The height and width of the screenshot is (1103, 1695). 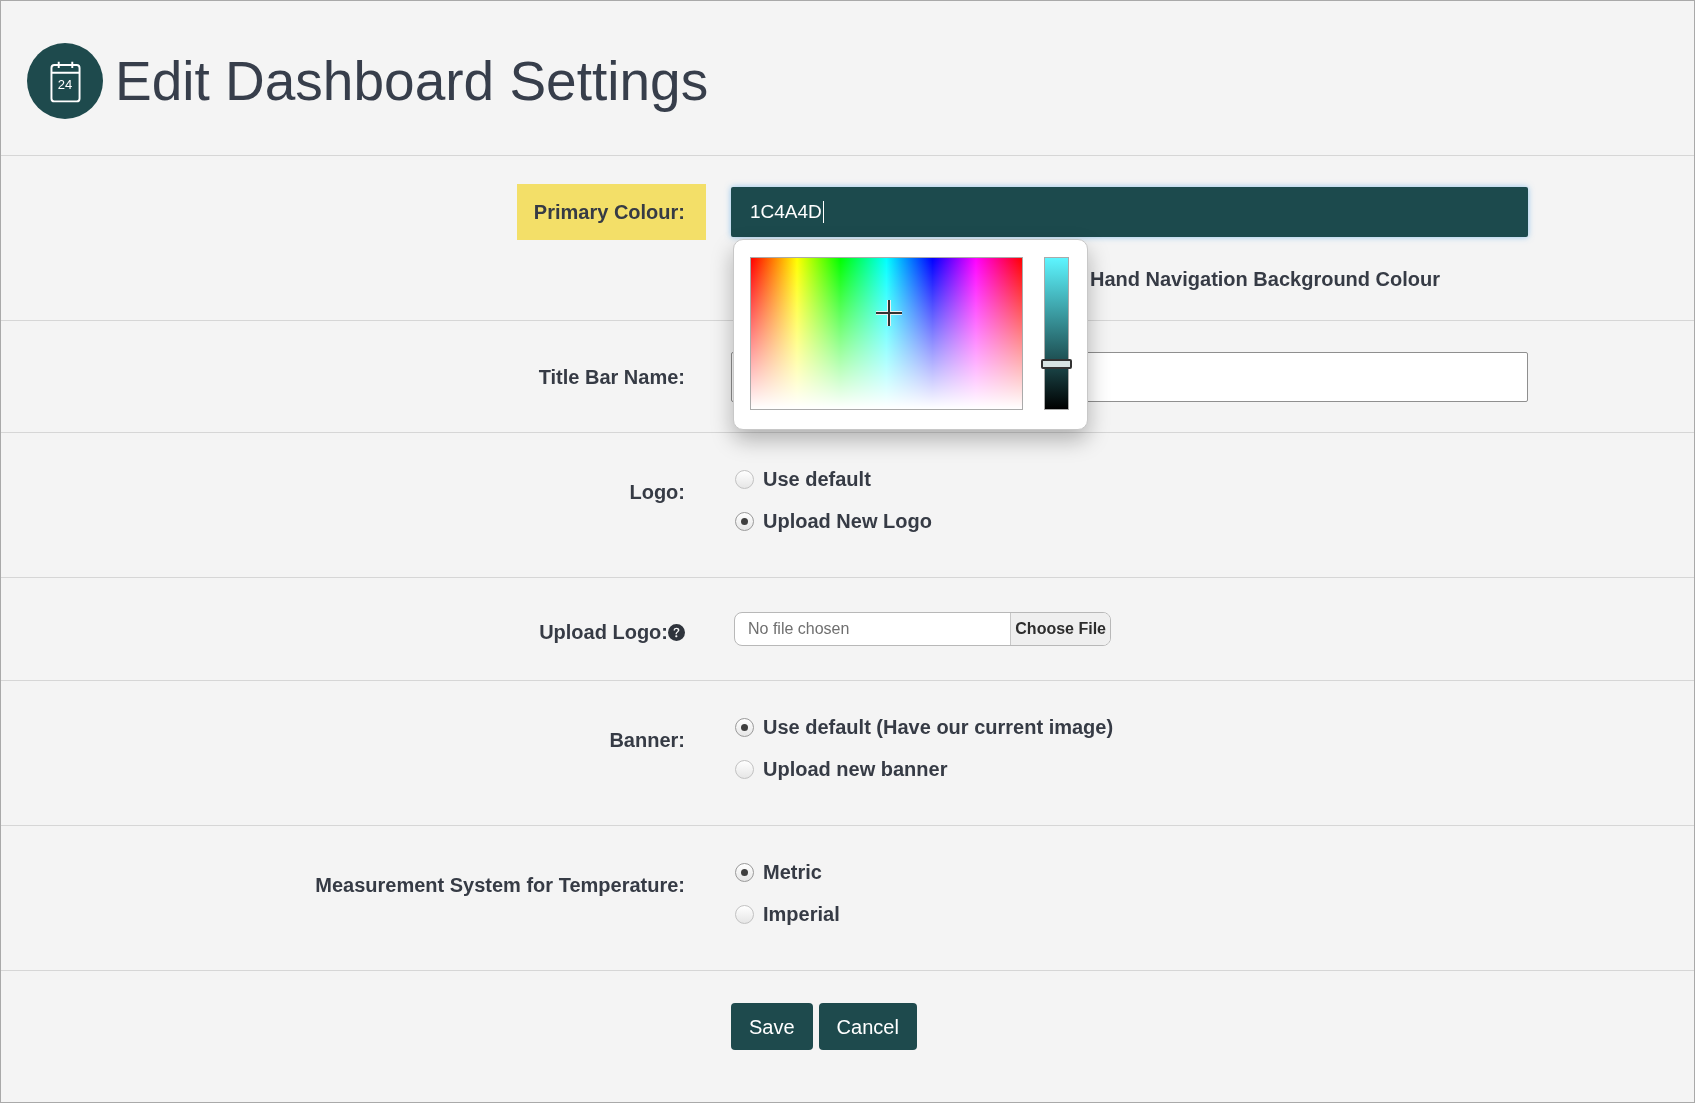 I want to click on radio-label: Use default, so click(x=817, y=479).